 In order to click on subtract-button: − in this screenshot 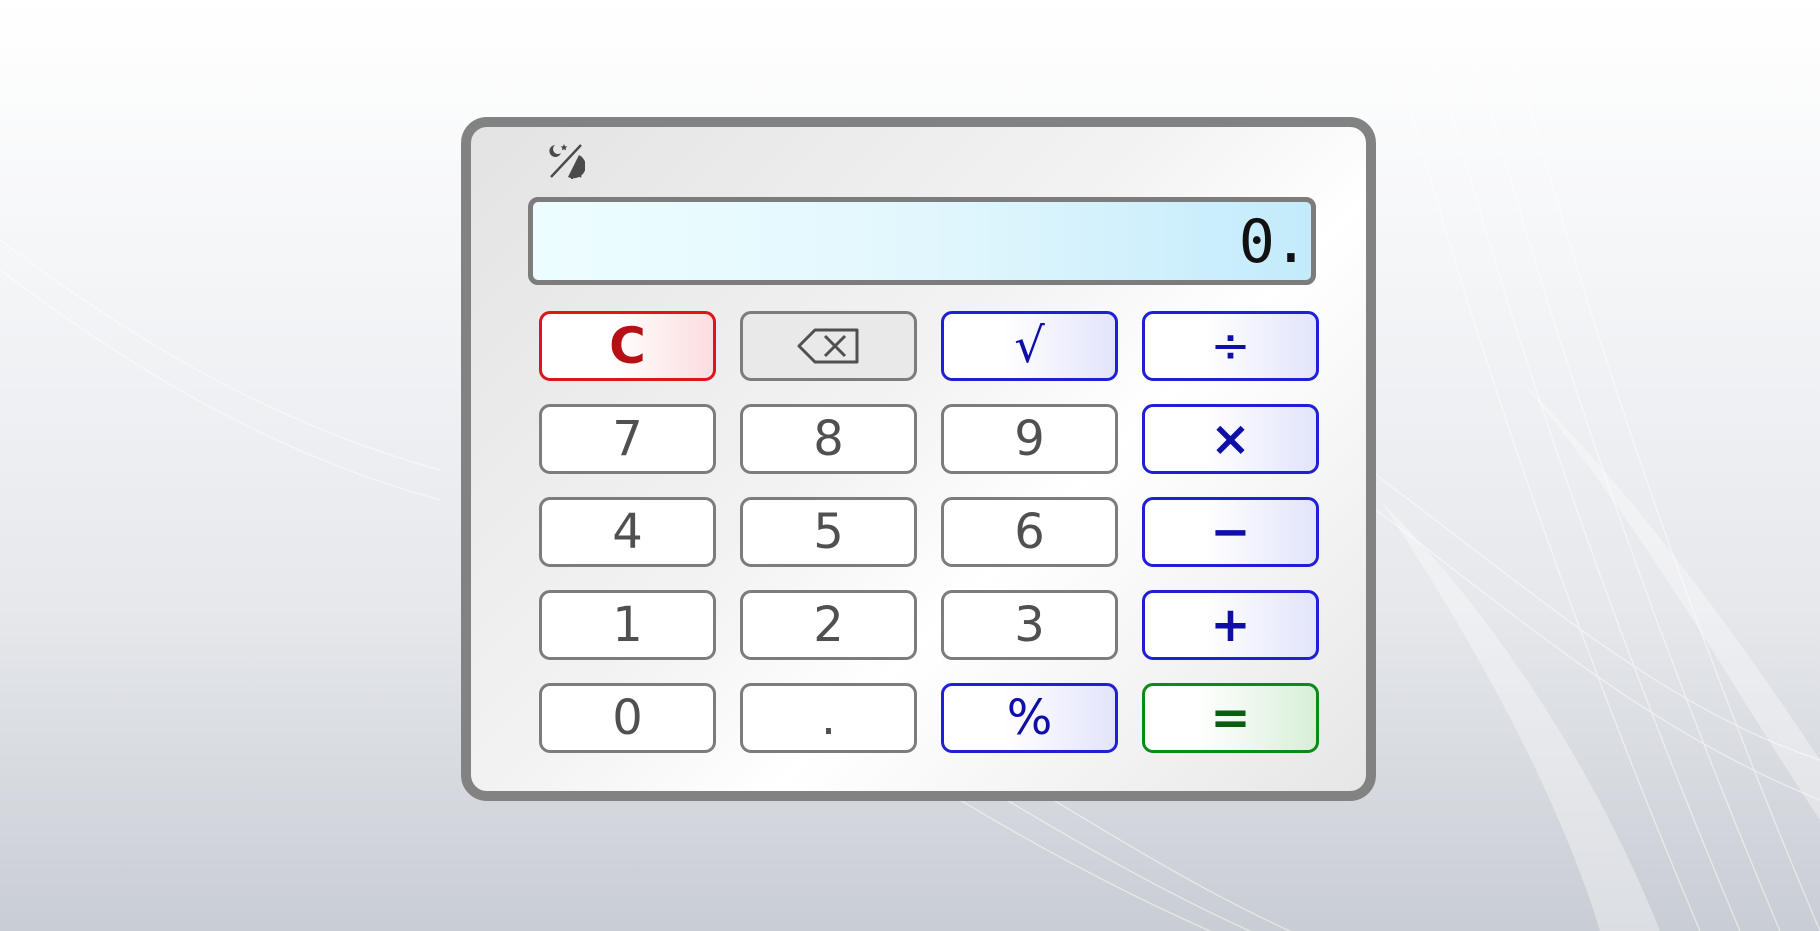, I will do `click(1230, 532)`.